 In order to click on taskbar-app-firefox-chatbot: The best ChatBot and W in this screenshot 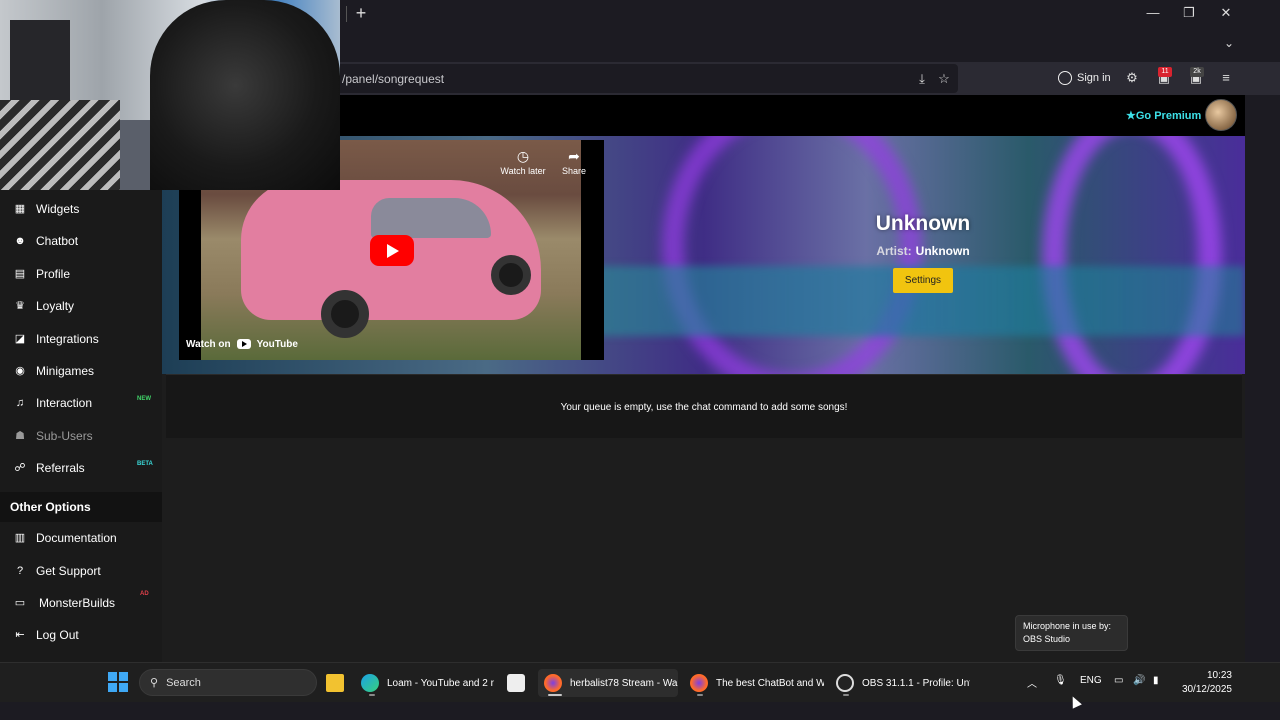, I will do `click(757, 683)`.